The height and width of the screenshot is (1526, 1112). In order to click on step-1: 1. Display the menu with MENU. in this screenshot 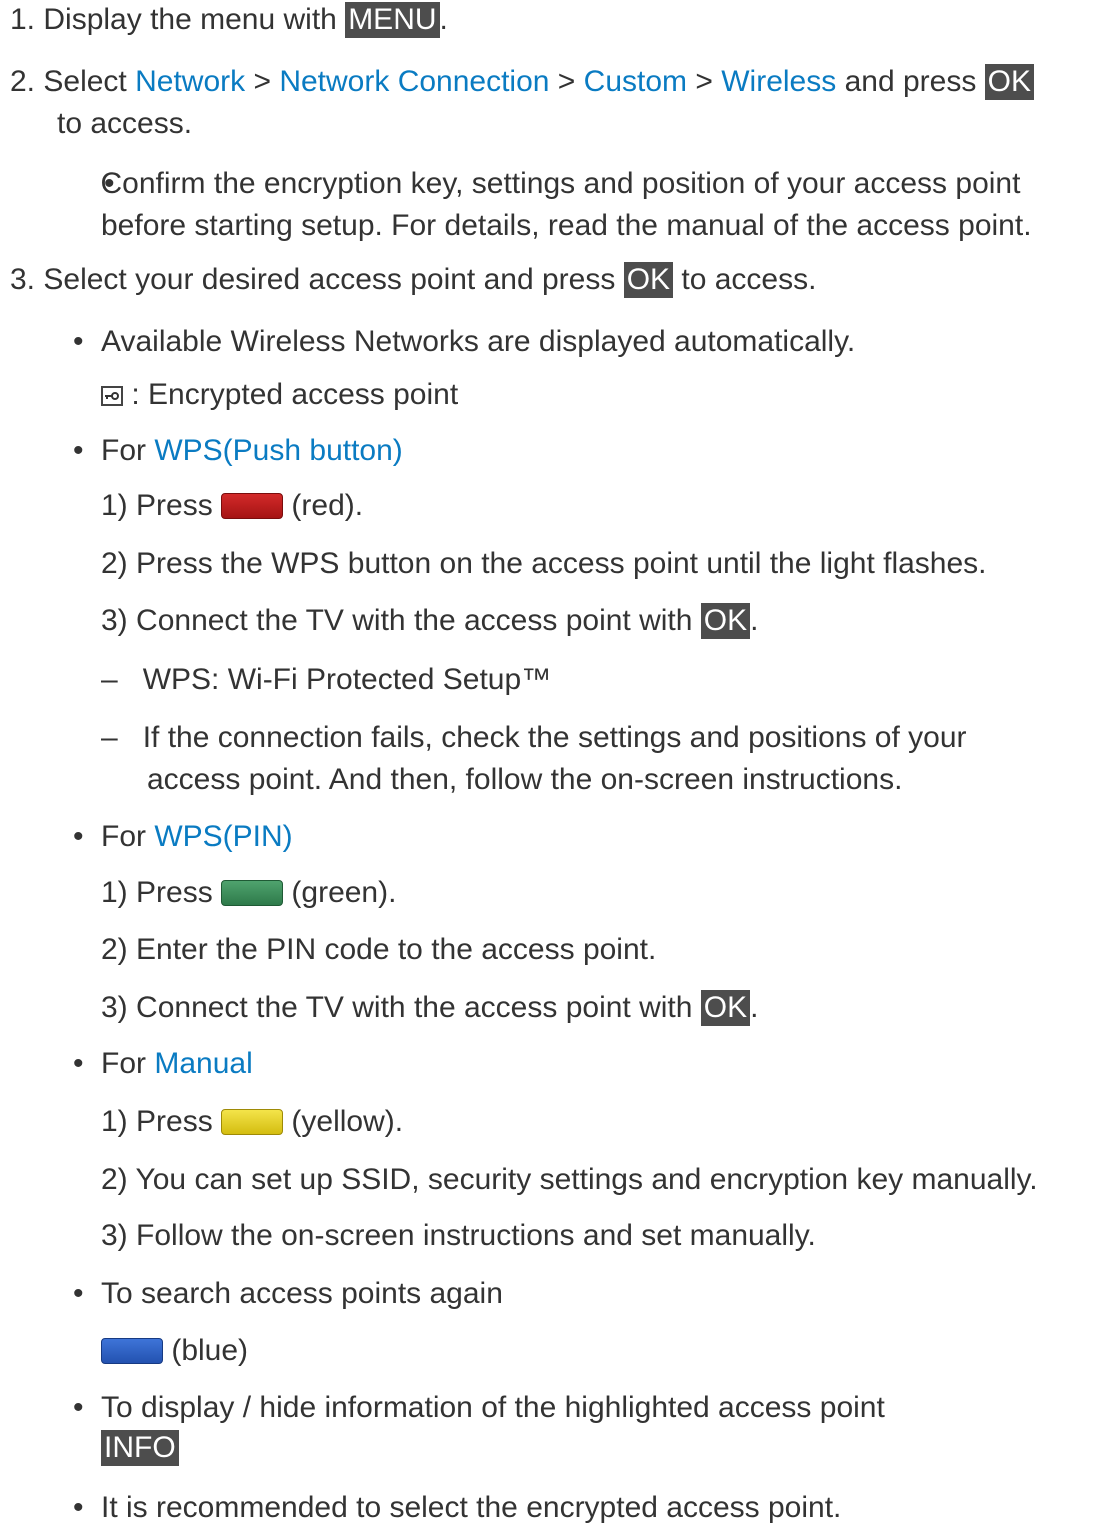, I will do `click(229, 20)`.